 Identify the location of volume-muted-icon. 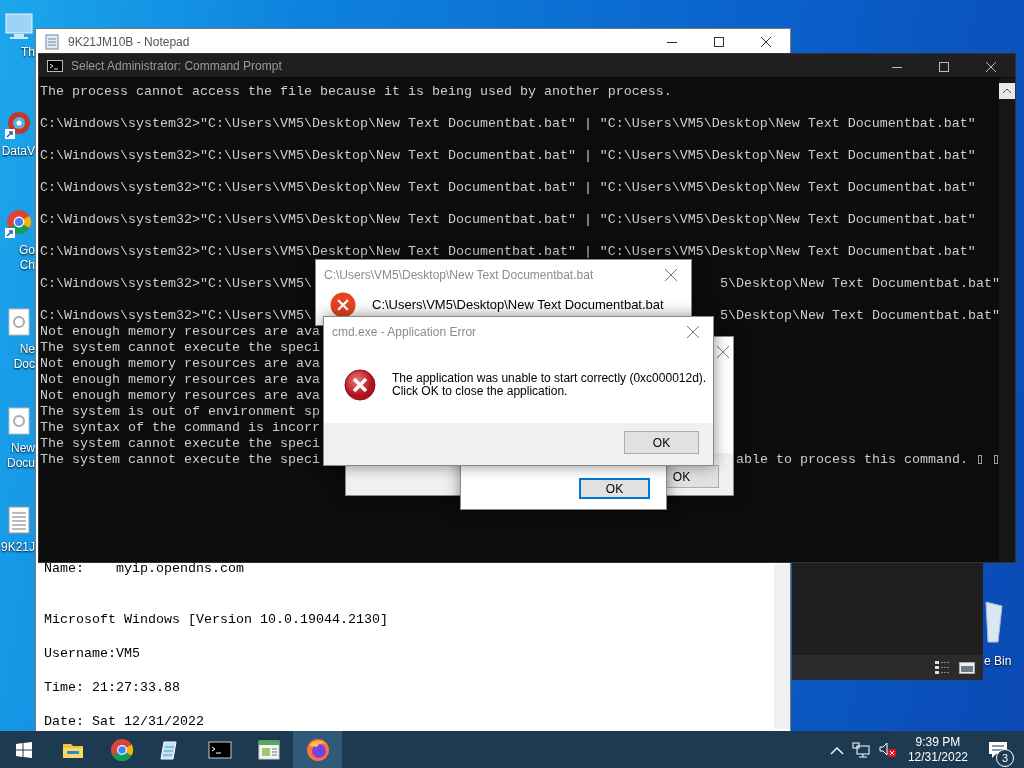
(886, 749).